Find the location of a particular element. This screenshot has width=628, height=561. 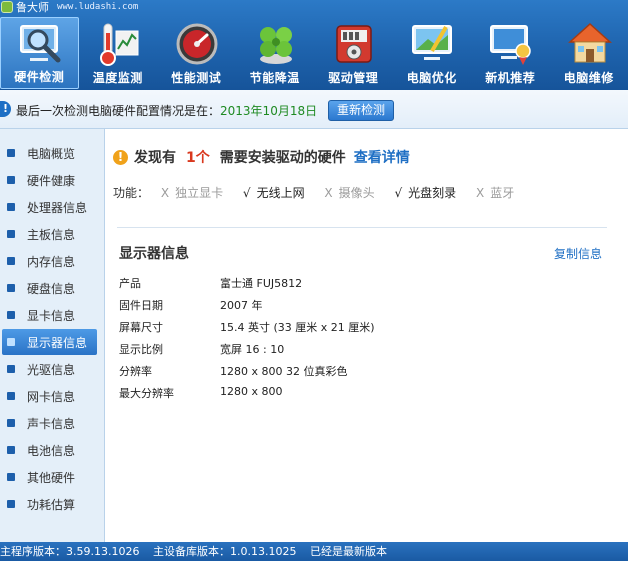

sidebar-item-graphics: 显卡信息 is located at coordinates (52, 315).